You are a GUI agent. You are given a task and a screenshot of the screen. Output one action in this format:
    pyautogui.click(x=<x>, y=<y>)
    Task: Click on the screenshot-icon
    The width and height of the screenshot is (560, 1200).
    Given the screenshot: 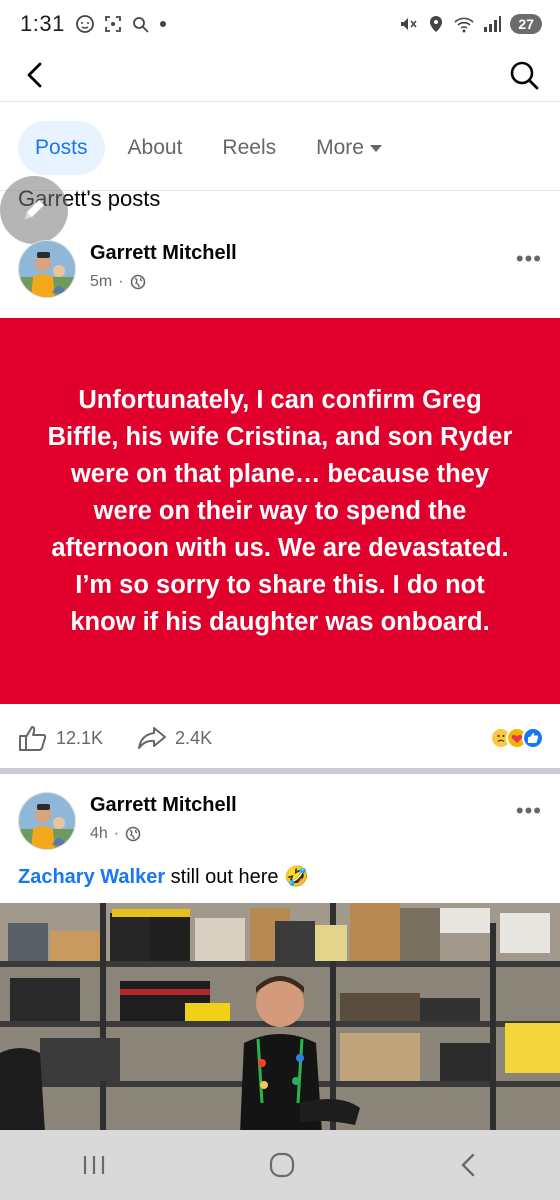 What is the action you would take?
    pyautogui.click(x=112, y=24)
    